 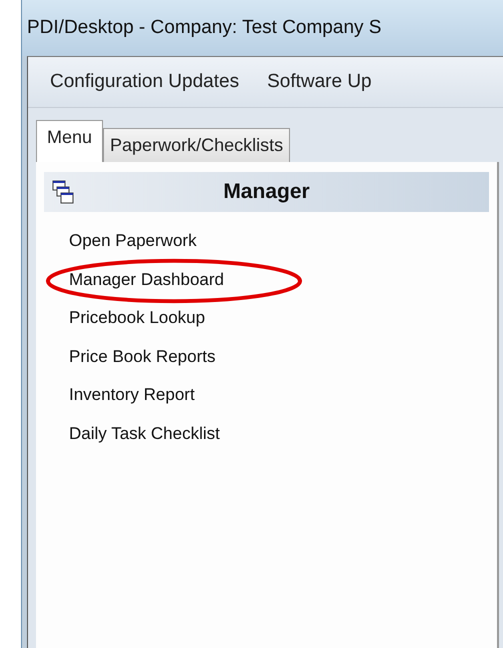 I want to click on menu-link: Open Paperwork, so click(x=133, y=241).